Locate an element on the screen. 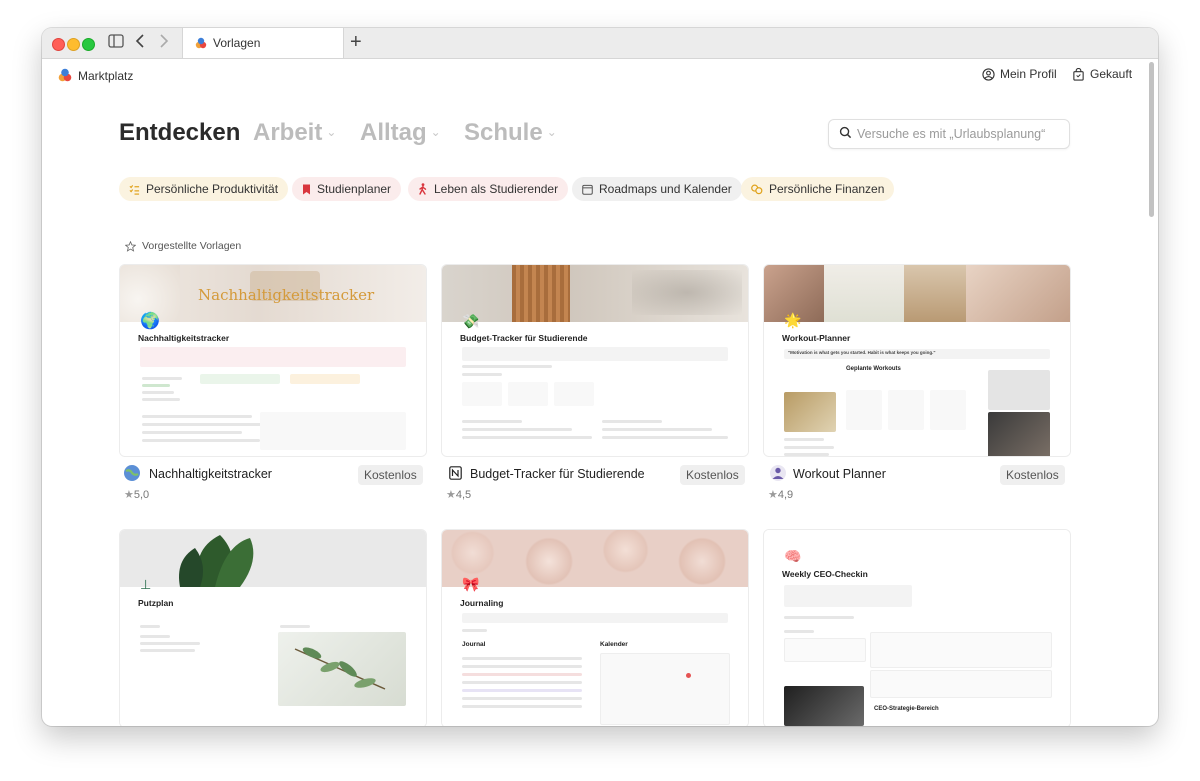 The height and width of the screenshot is (781, 1200). scrollbar is located at coordinates (1151, 139).